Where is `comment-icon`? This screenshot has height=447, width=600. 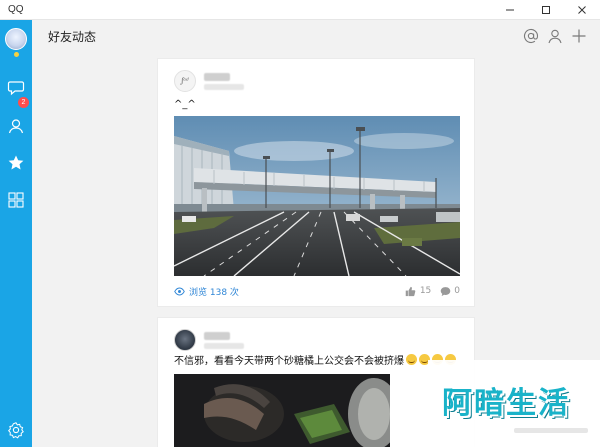
comment-icon is located at coordinates (445, 291).